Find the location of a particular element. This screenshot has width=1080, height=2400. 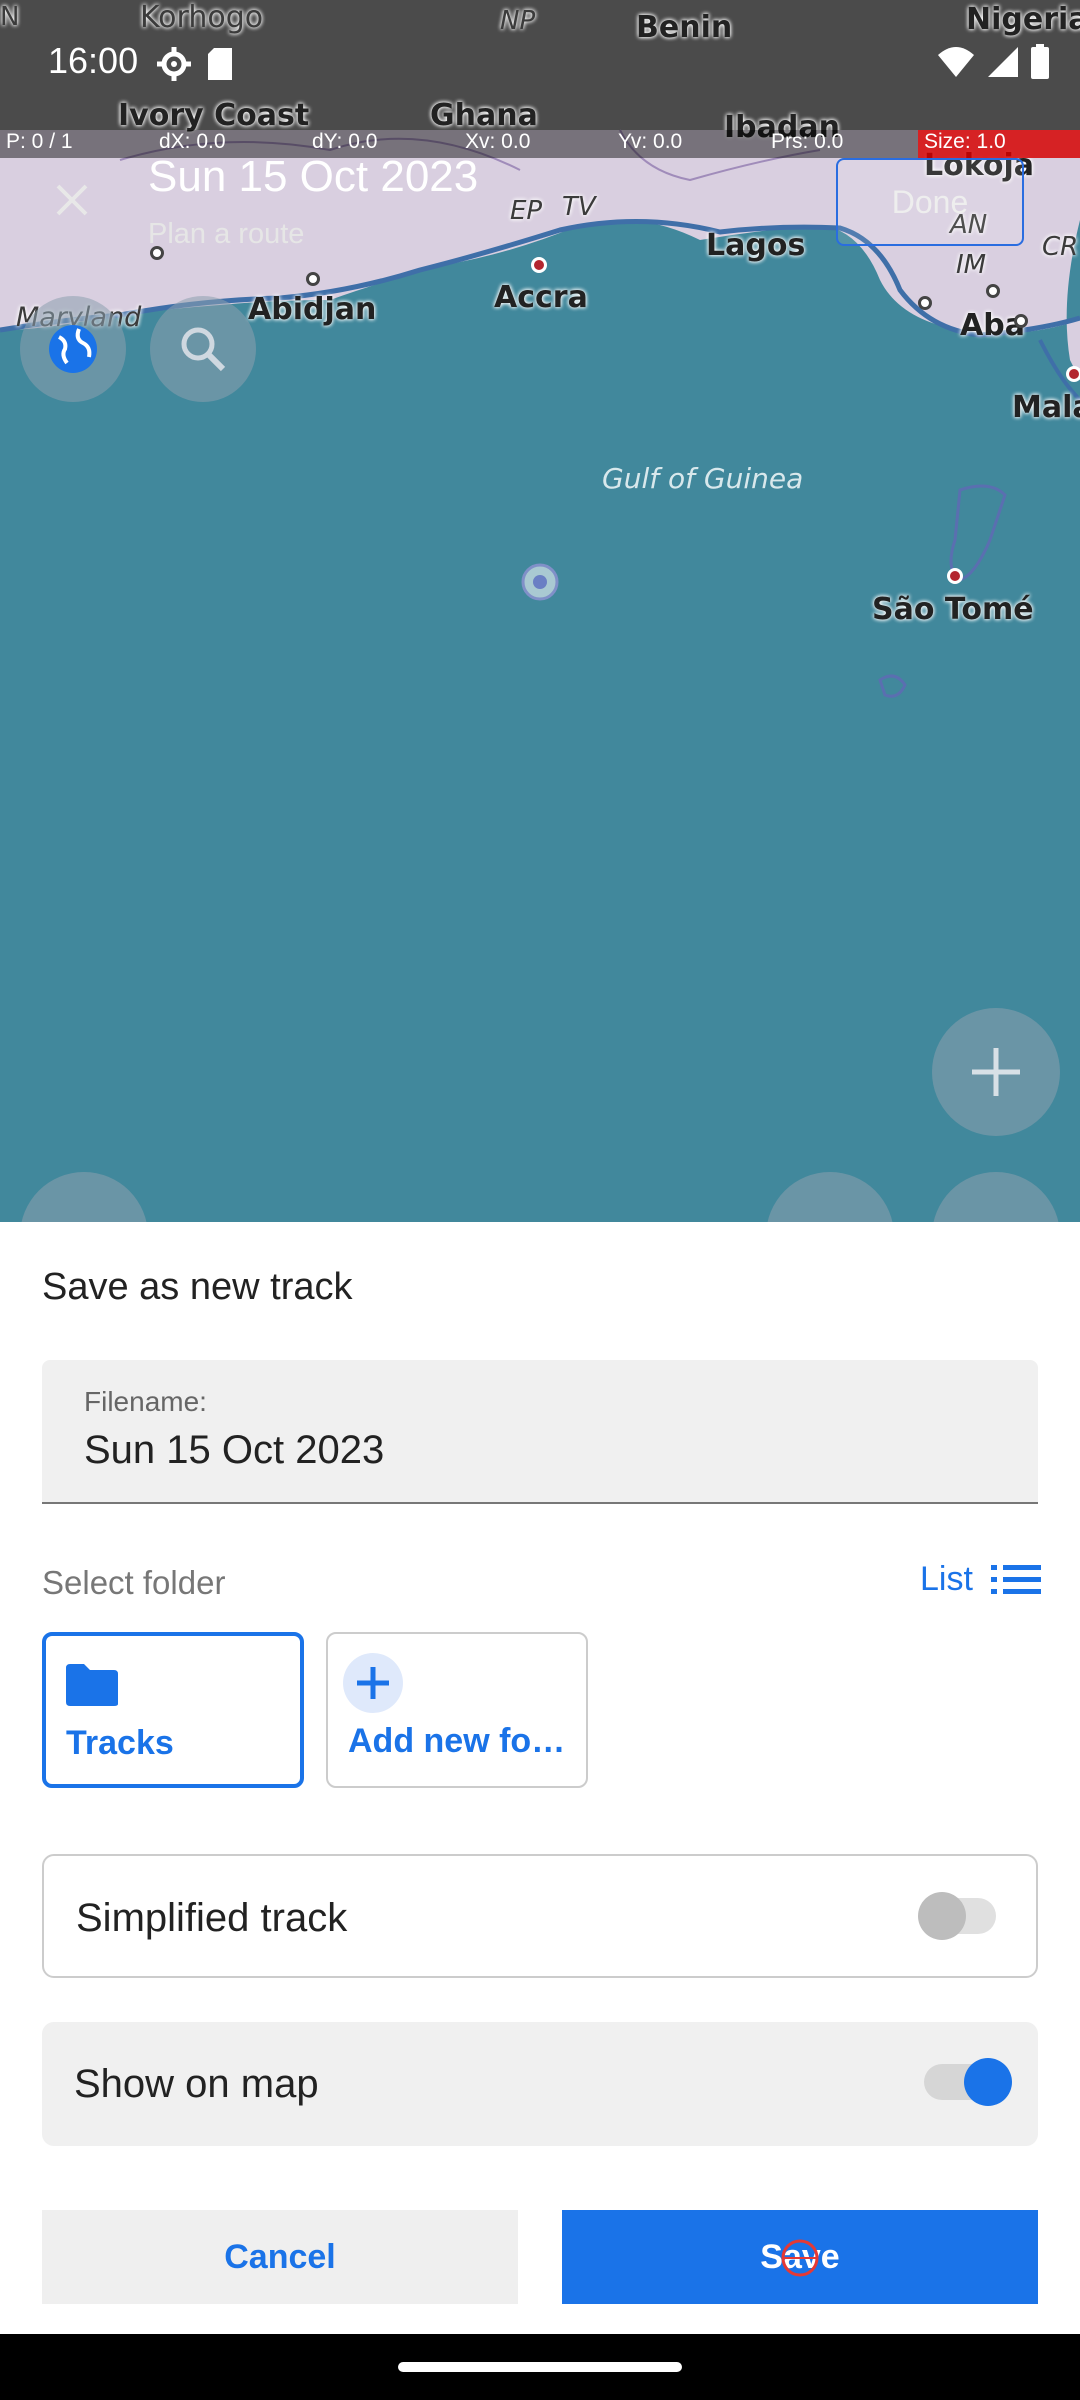

list-view-button: List is located at coordinates (980, 1579).